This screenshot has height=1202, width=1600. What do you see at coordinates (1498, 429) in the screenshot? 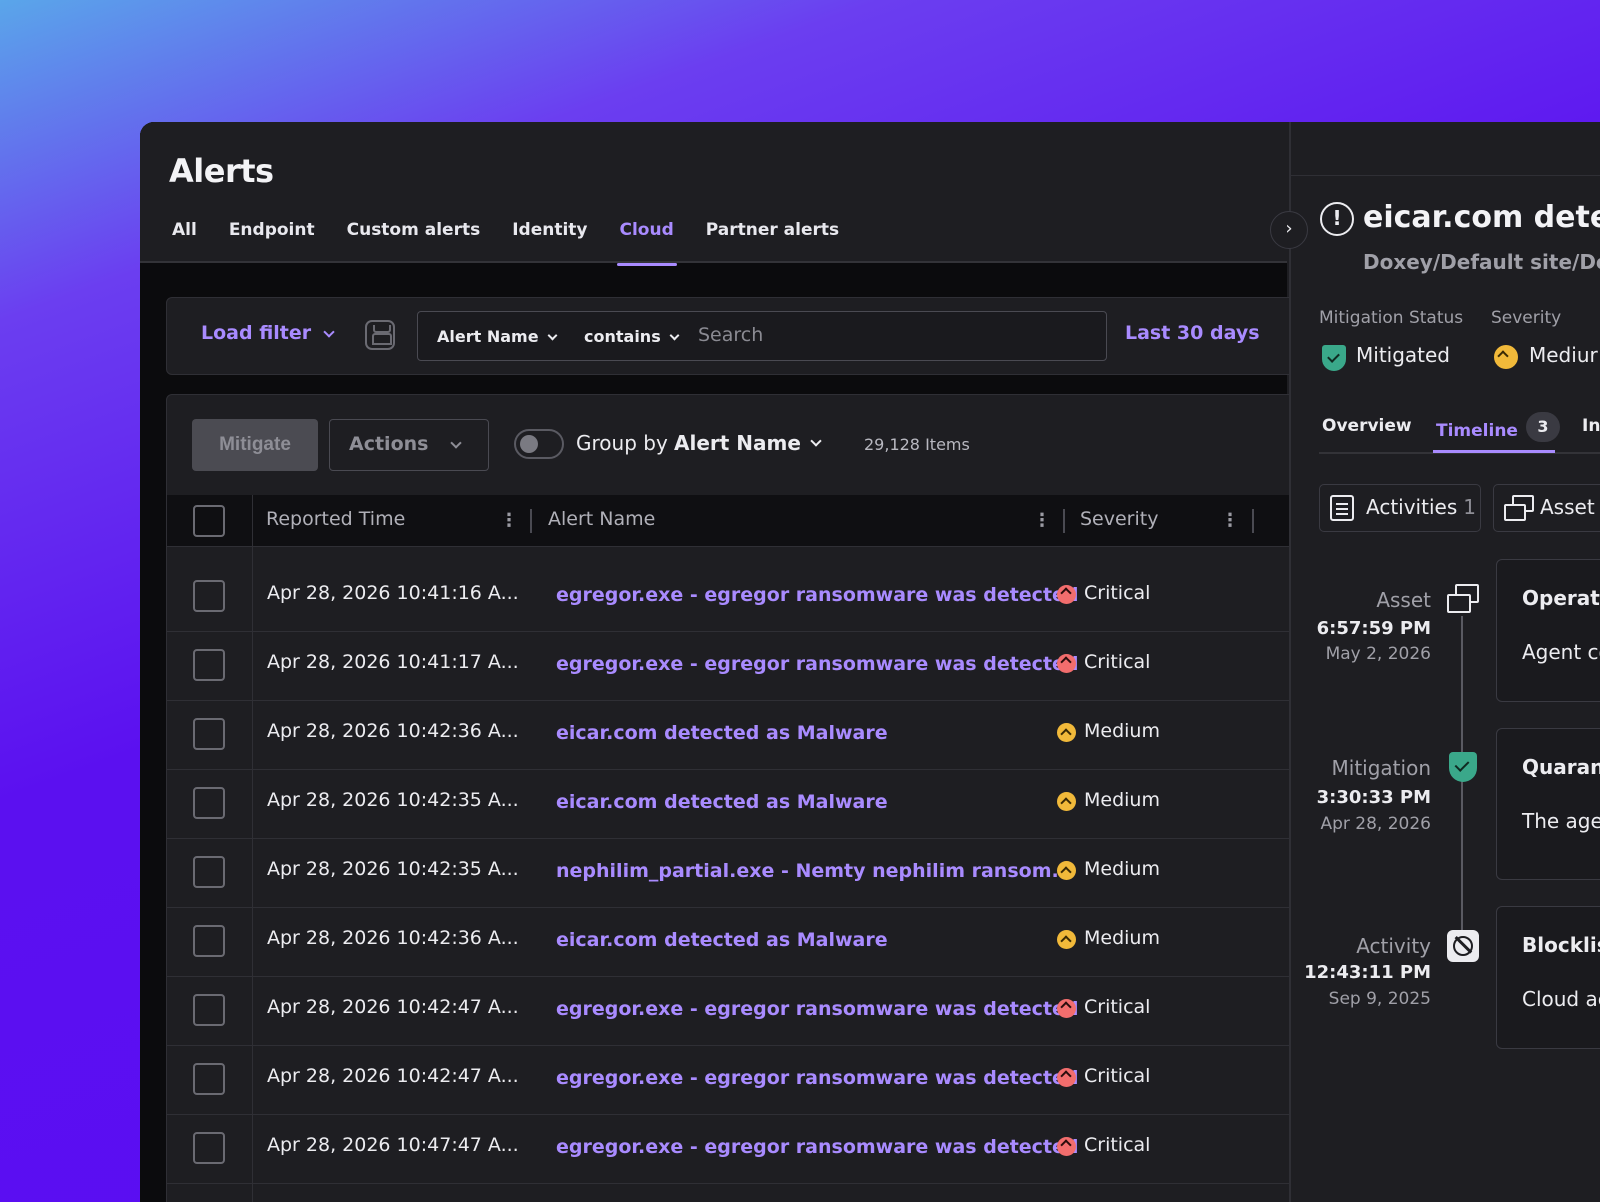
I see `tab-timeline: Timeline 3` at bounding box center [1498, 429].